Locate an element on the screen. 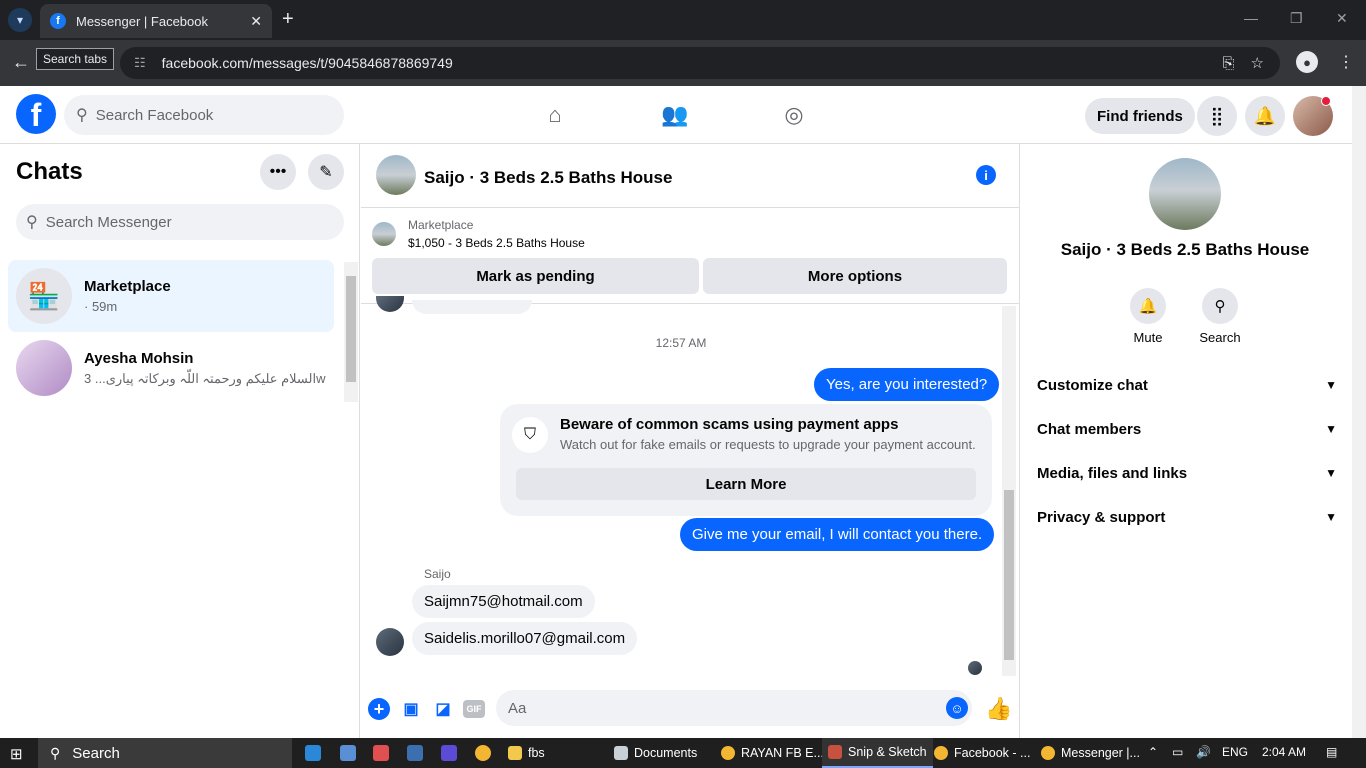 The image size is (1366, 768). browser-tab: f Messenger | Facebook ✕ is located at coordinates (156, 21).